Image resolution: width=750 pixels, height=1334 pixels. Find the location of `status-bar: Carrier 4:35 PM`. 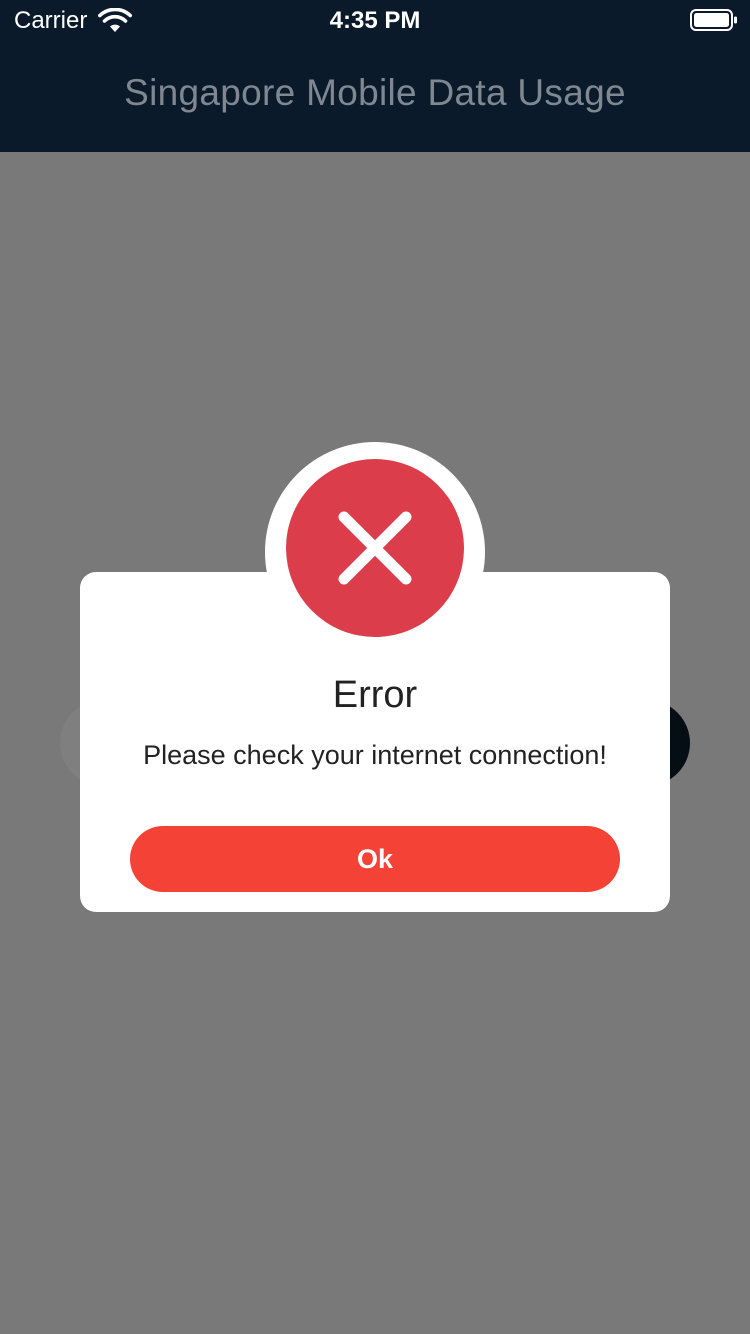

status-bar: Carrier 4:35 PM is located at coordinates (375, 20).